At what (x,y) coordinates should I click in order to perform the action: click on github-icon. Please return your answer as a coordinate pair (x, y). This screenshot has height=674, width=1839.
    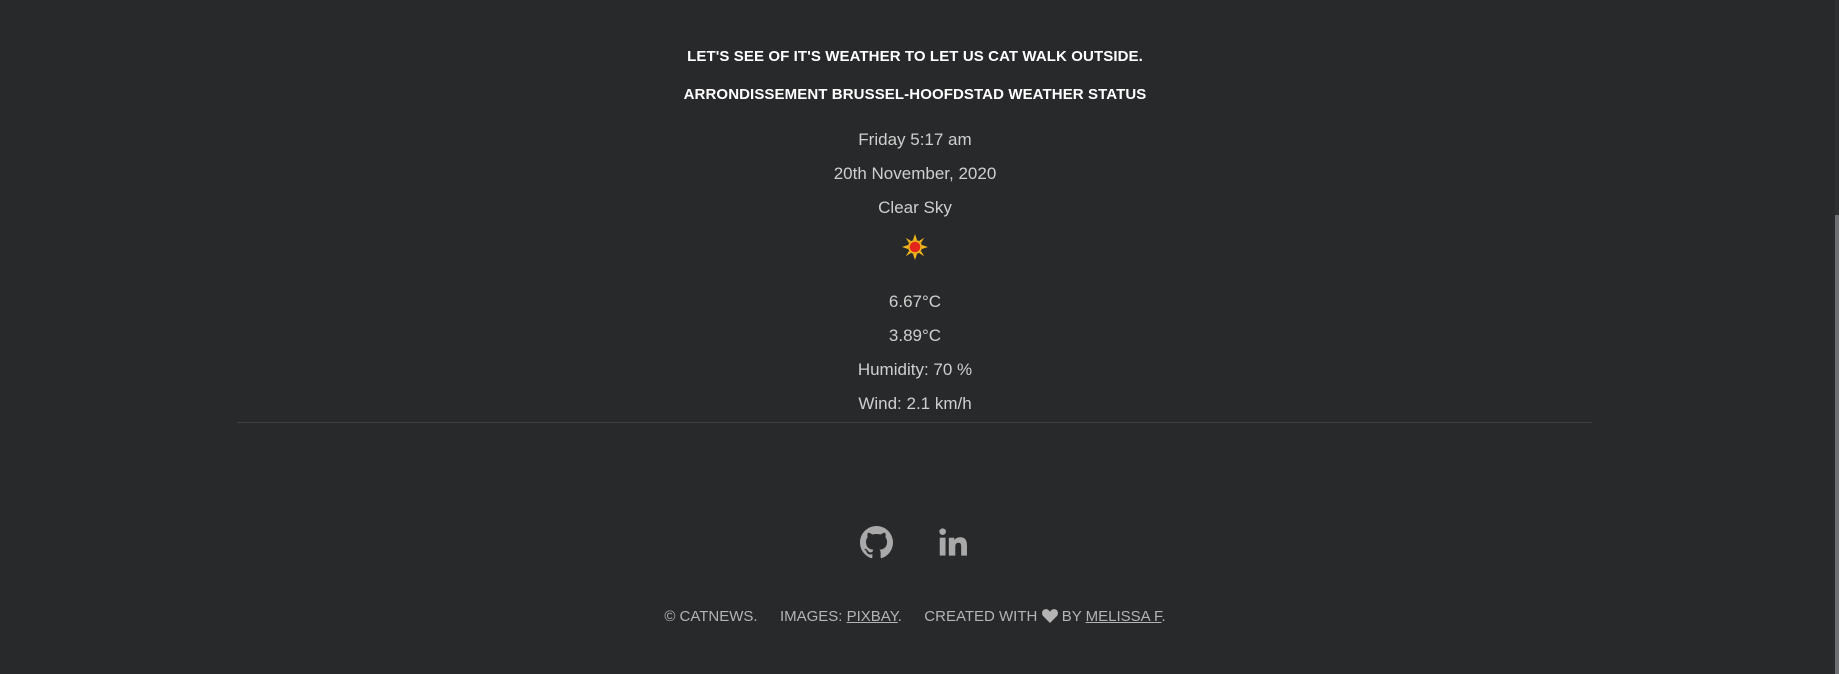
    Looking at the image, I should click on (876, 542).